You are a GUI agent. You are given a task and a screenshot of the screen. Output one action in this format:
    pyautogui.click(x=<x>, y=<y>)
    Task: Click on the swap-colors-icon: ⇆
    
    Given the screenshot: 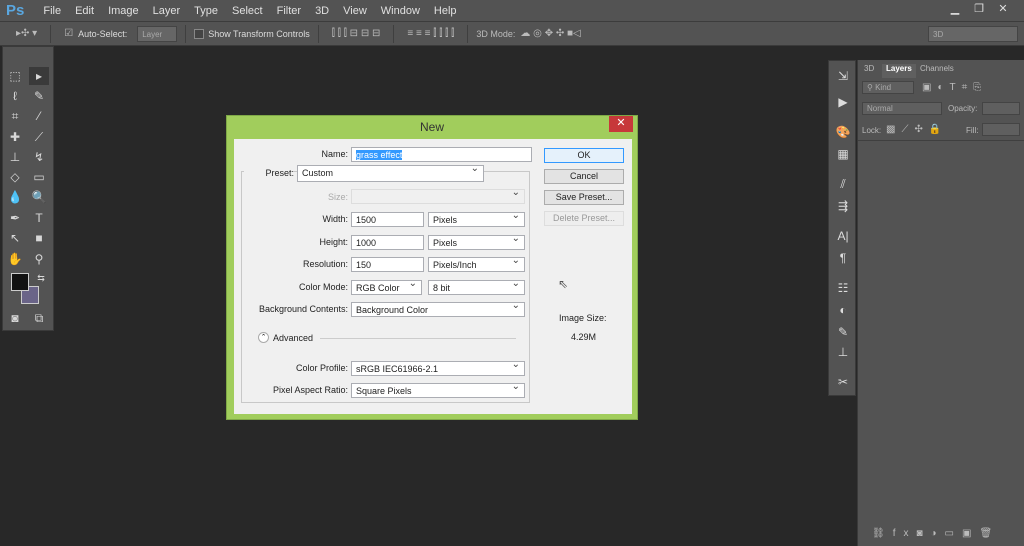 What is the action you would take?
    pyautogui.click(x=41, y=278)
    